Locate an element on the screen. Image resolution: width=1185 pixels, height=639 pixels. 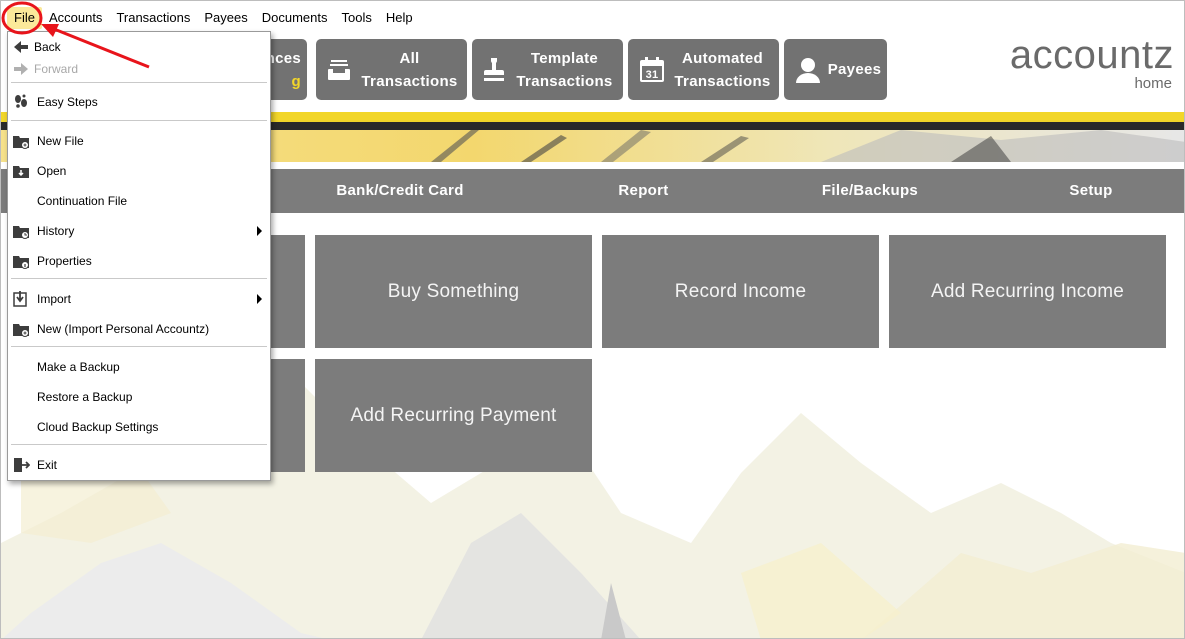
tab-report: Report is located at coordinates (643, 191).